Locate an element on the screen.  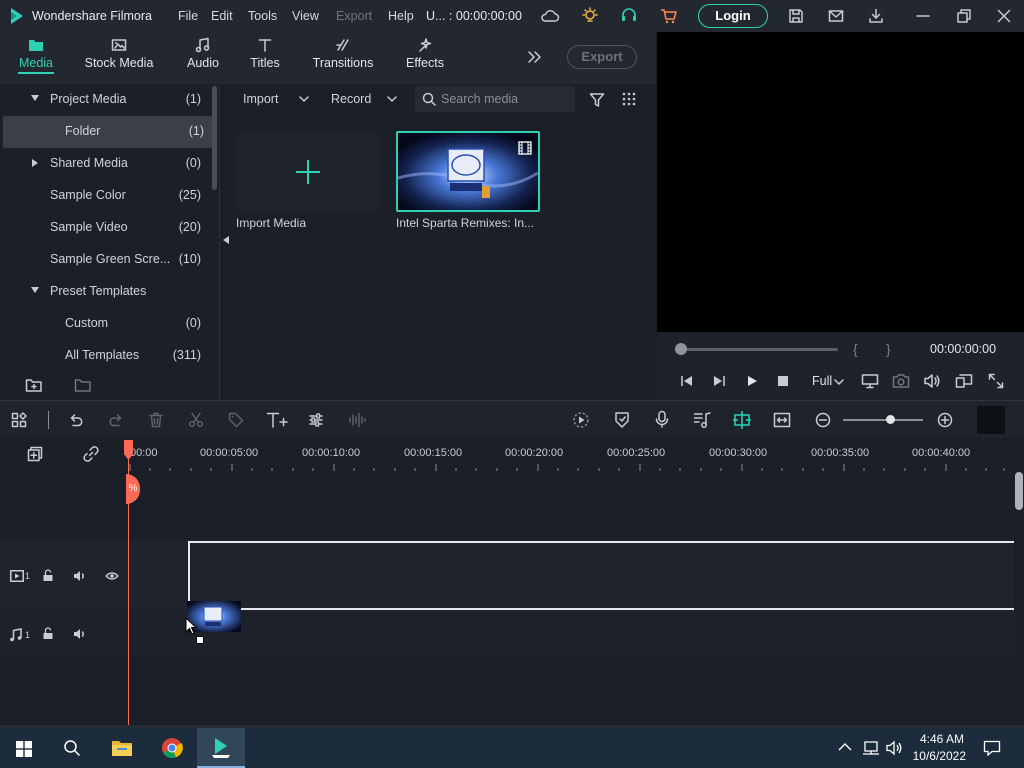
link-icon is located at coordinates (91, 454).